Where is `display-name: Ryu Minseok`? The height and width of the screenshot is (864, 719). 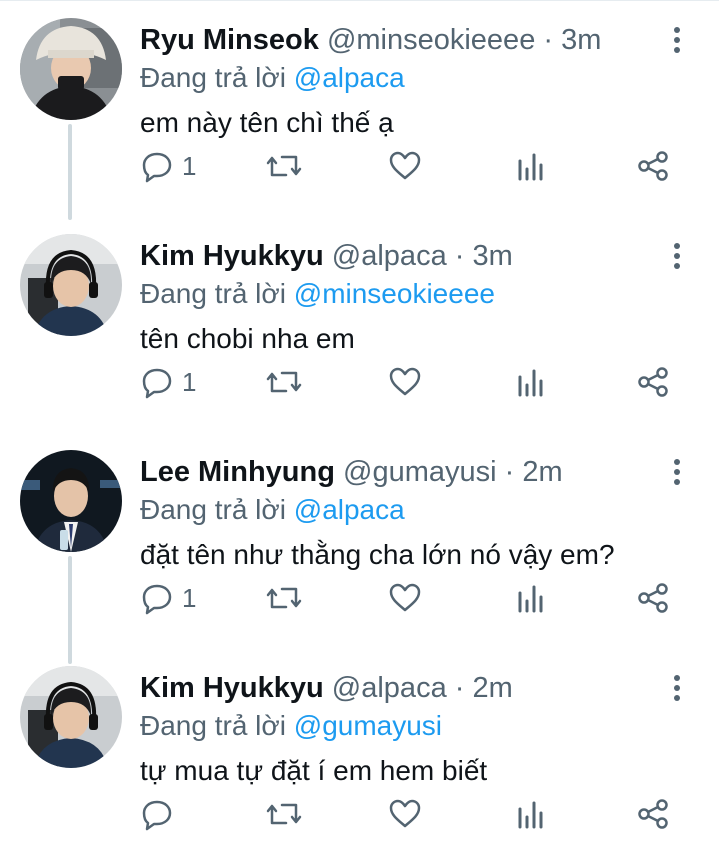
display-name: Ryu Minseok is located at coordinates (229, 40).